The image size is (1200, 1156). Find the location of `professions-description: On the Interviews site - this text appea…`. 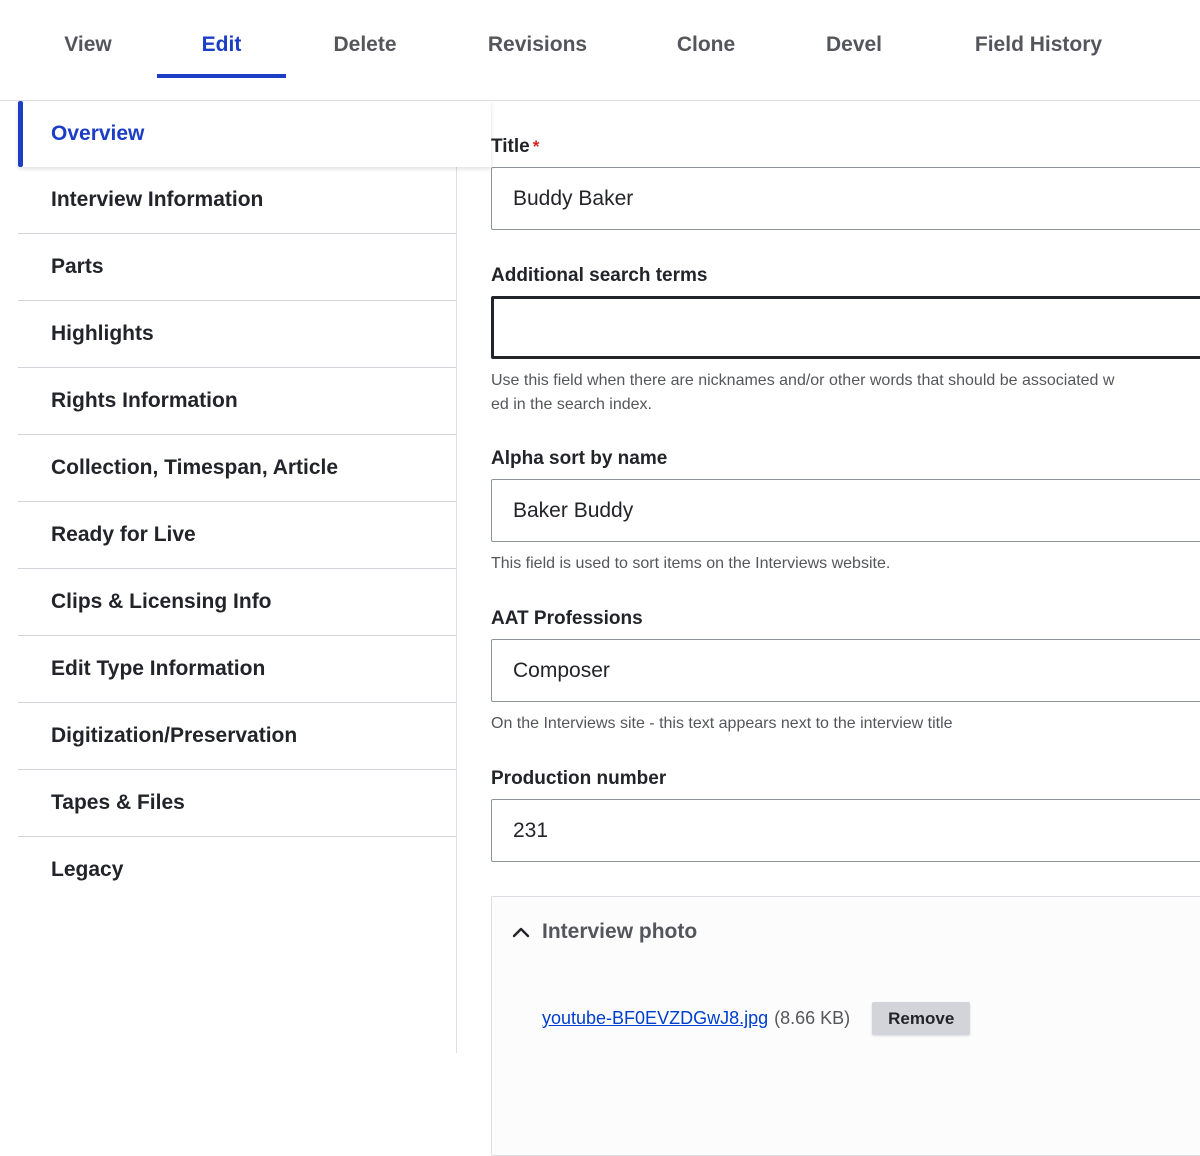

professions-description: On the Interviews site - this text appea… is located at coordinates (722, 723).